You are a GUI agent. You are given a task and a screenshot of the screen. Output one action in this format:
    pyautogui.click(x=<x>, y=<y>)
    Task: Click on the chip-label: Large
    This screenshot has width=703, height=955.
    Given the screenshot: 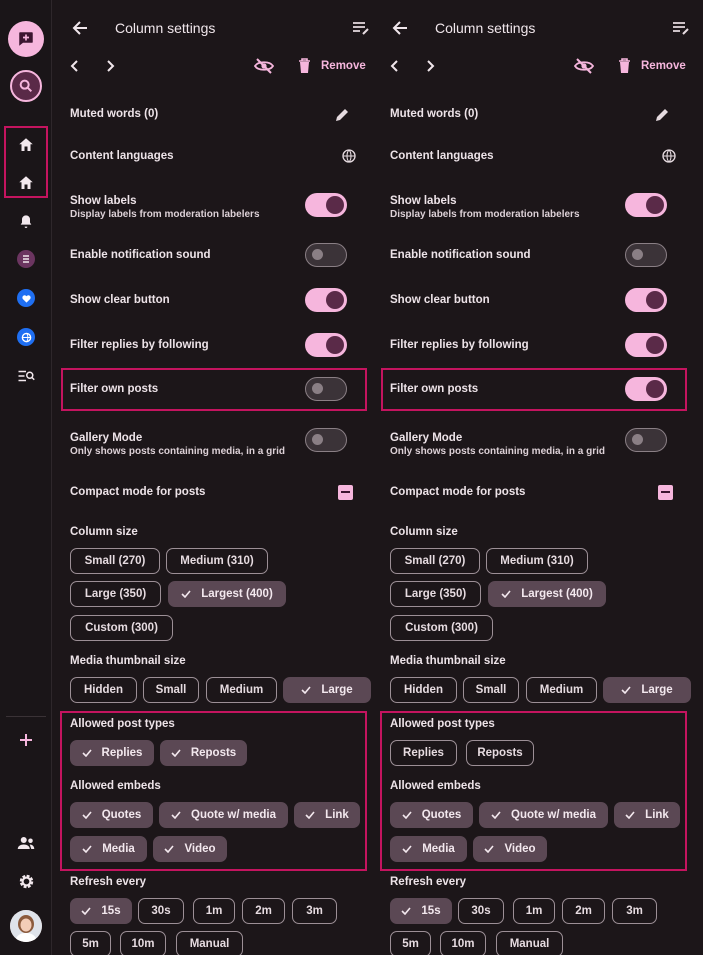 What is the action you would take?
    pyautogui.click(x=657, y=690)
    